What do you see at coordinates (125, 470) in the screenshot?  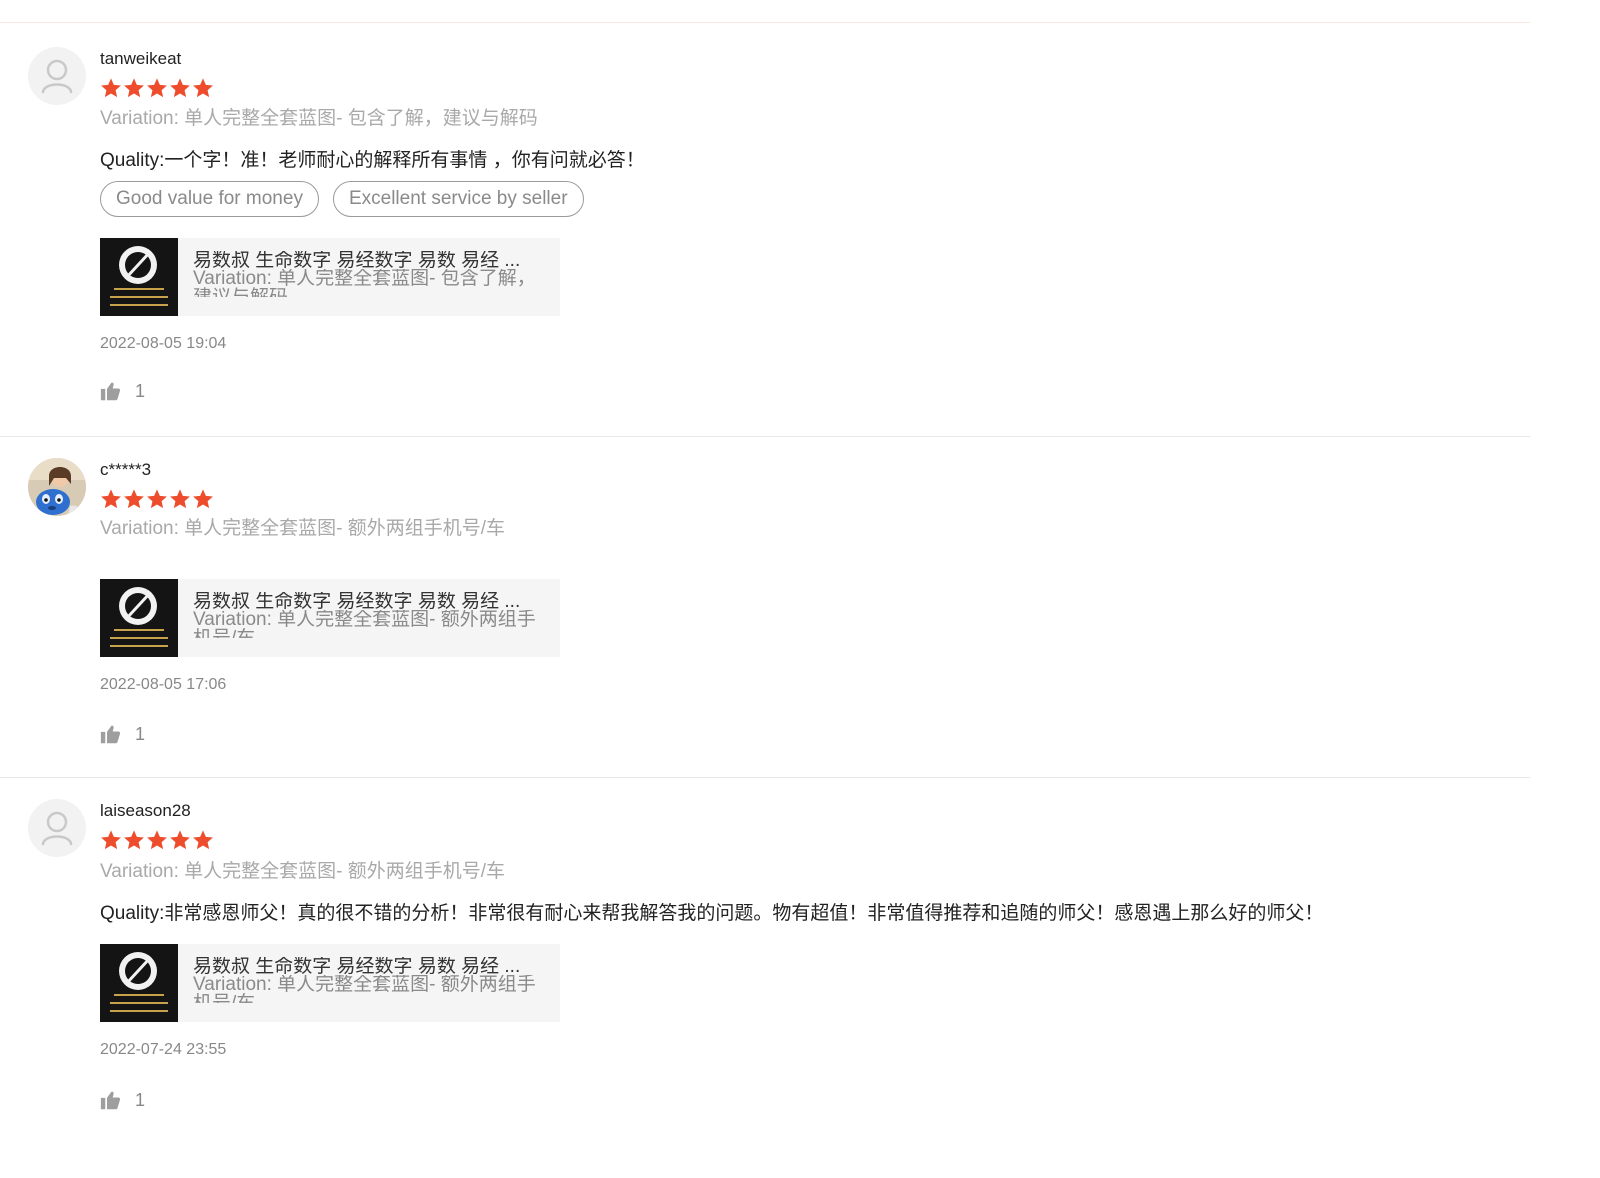 I see `review-username: c*****3` at bounding box center [125, 470].